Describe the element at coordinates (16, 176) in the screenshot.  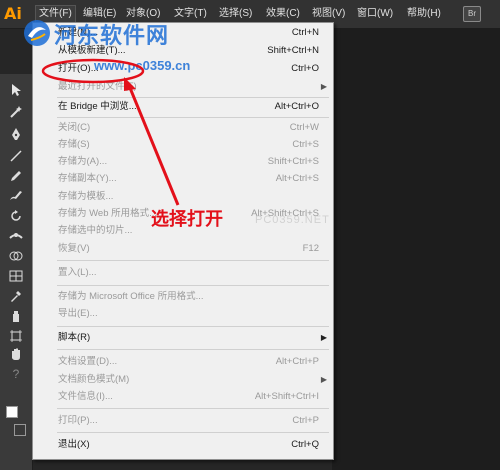
I see `pencil-icon` at that location.